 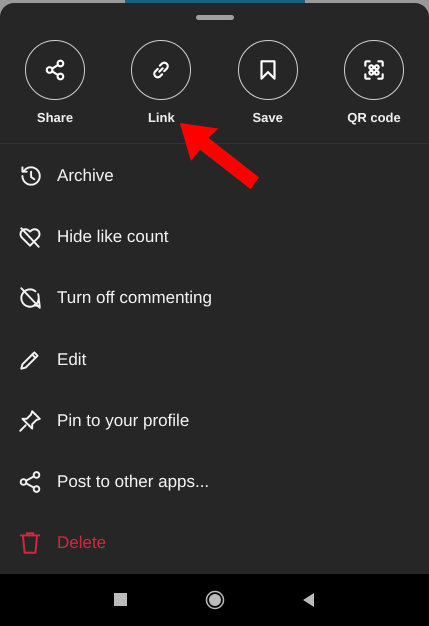 What do you see at coordinates (374, 117) in the screenshot?
I see `action-label: QR code` at bounding box center [374, 117].